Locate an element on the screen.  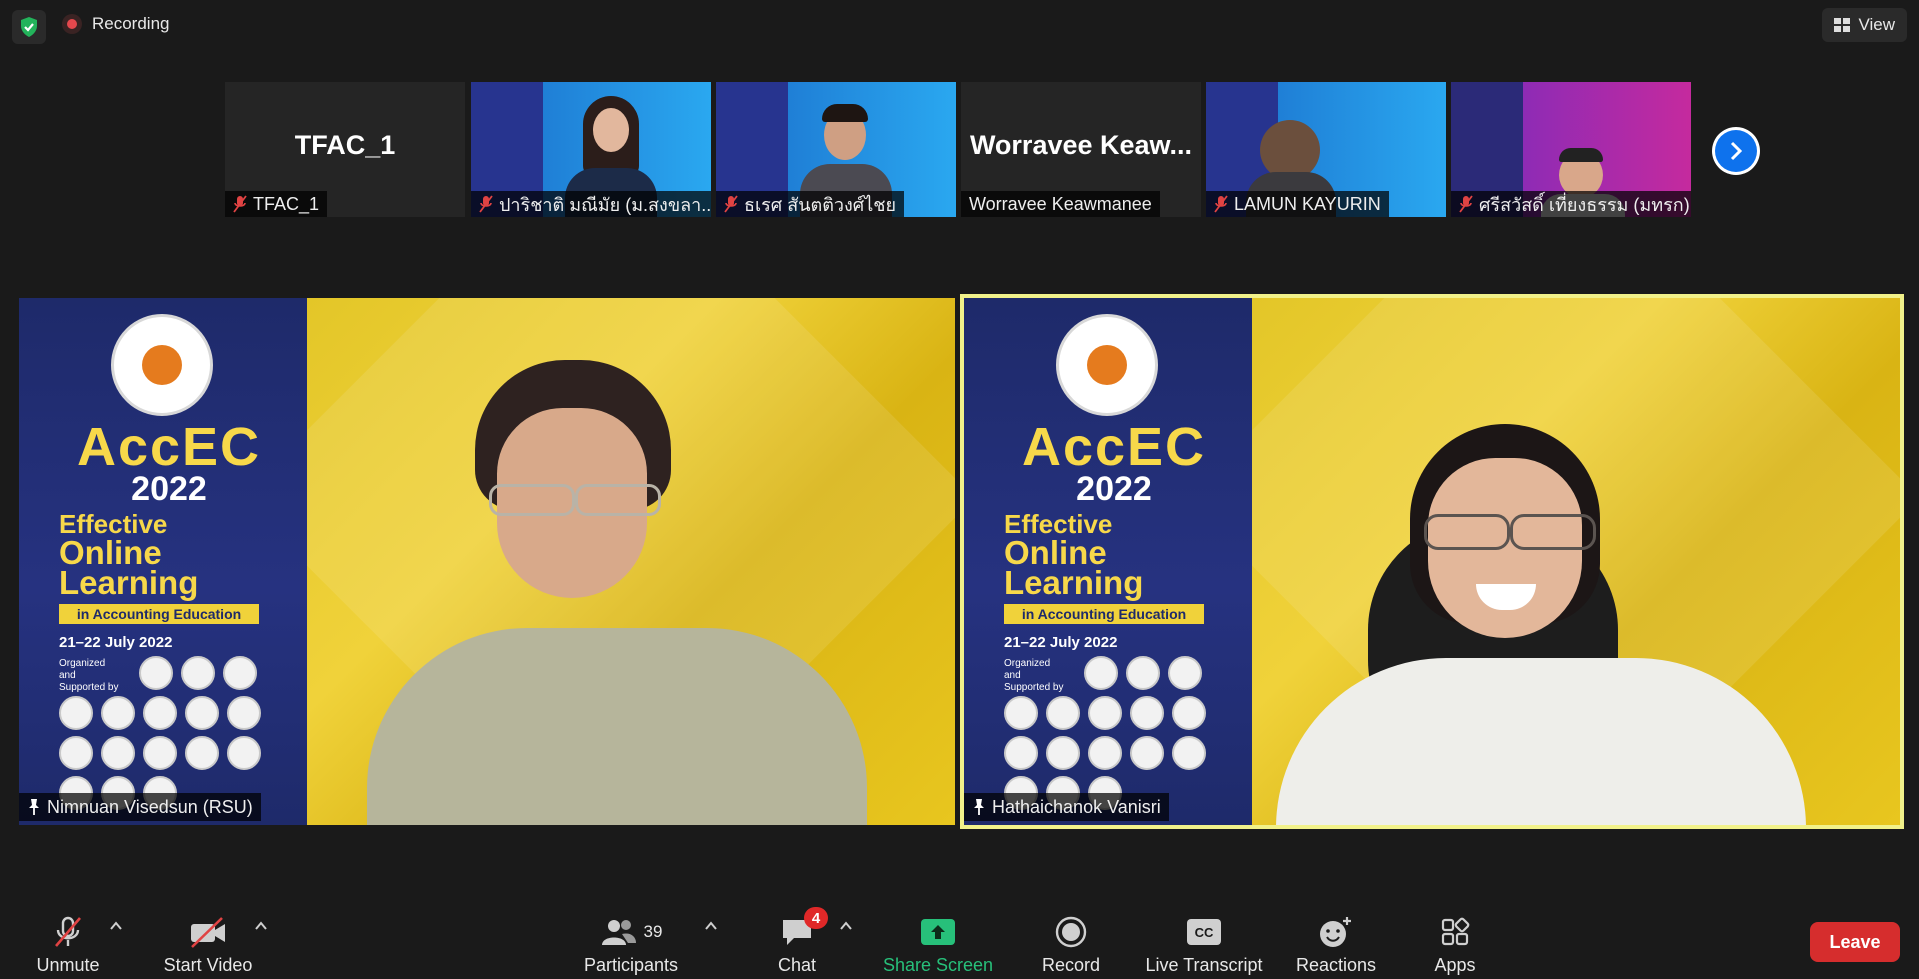
participant-name: ศรีสวัสดิ์ เที่ยงธรรม (มทรก) is located at coordinates (1584, 204).